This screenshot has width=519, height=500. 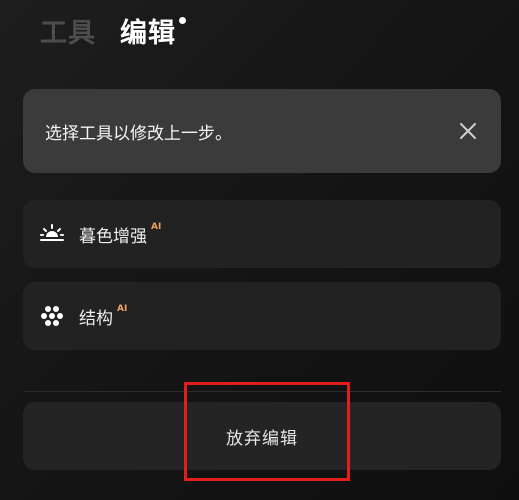 What do you see at coordinates (262, 436) in the screenshot?
I see `discard-edits-button: 放弃编辑` at bounding box center [262, 436].